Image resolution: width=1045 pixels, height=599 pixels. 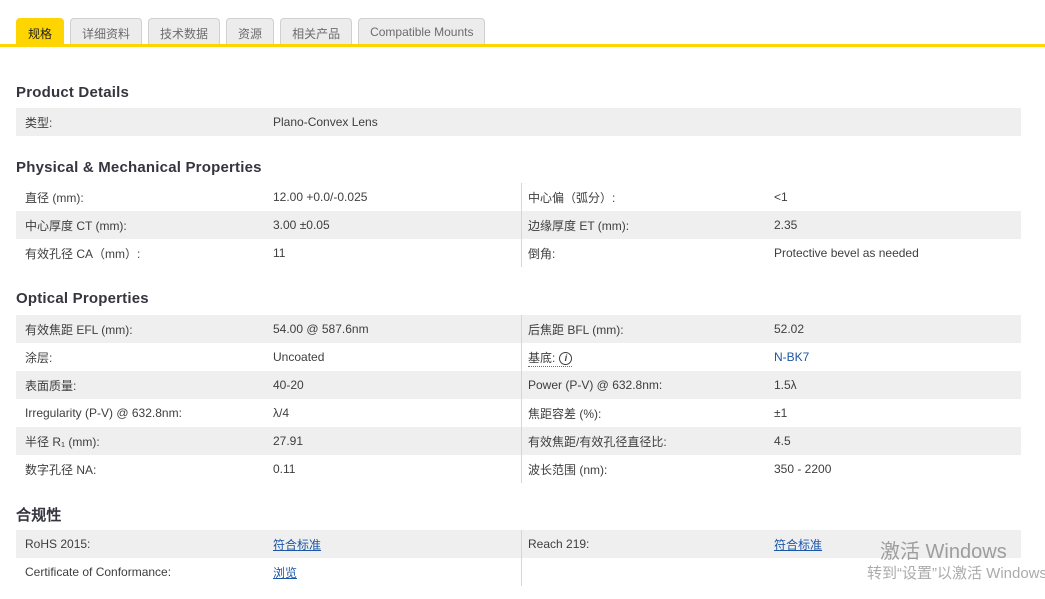 I want to click on spec-label-text: Power (P-V) @ 632.8nm:, so click(x=595, y=385).